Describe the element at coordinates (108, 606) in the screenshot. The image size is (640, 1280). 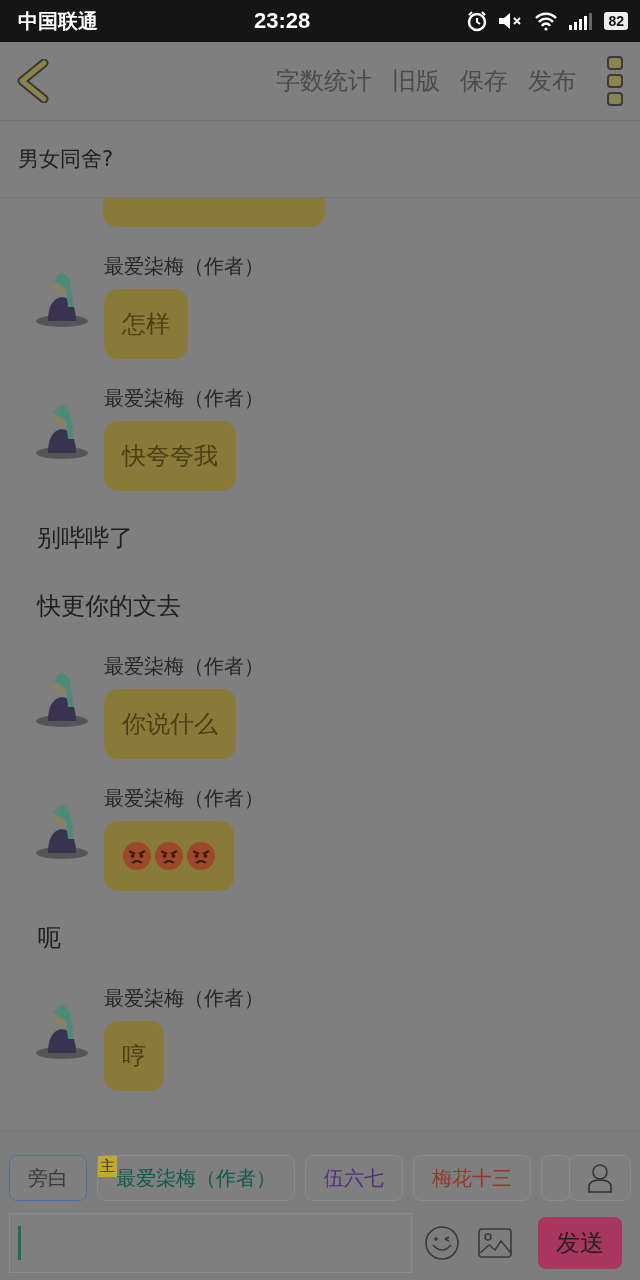
I see `narration-text: 快更你的文去` at that location.